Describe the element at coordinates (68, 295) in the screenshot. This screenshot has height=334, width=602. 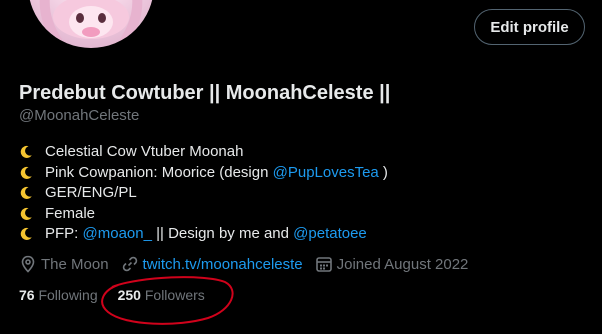
I see `following-label: Following` at that location.